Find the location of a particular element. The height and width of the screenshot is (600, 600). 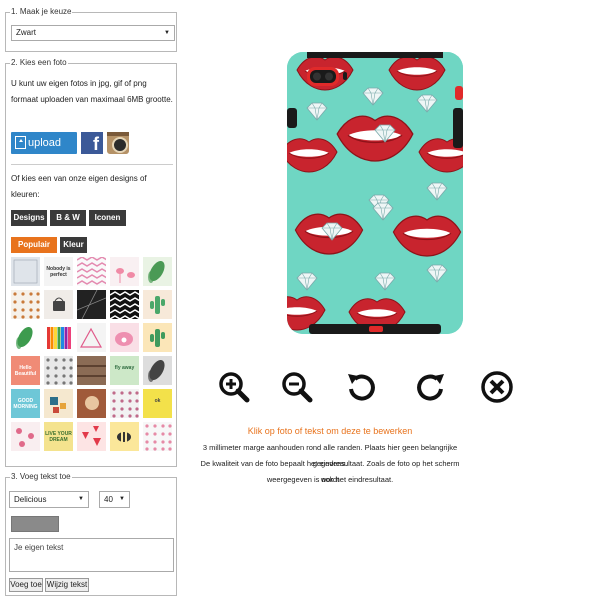

rotate-right-button is located at coordinates (430, 387).